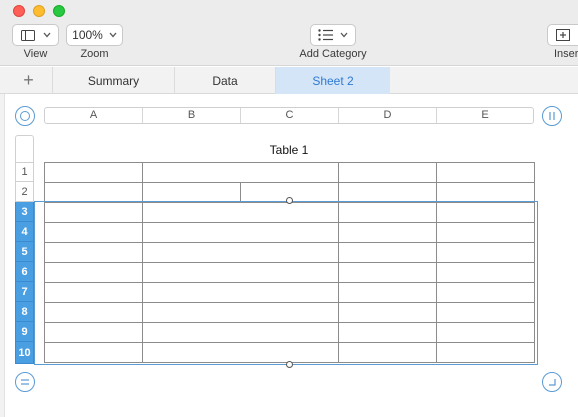  What do you see at coordinates (24, 292) in the screenshot?
I see `row-header-7: 7` at bounding box center [24, 292].